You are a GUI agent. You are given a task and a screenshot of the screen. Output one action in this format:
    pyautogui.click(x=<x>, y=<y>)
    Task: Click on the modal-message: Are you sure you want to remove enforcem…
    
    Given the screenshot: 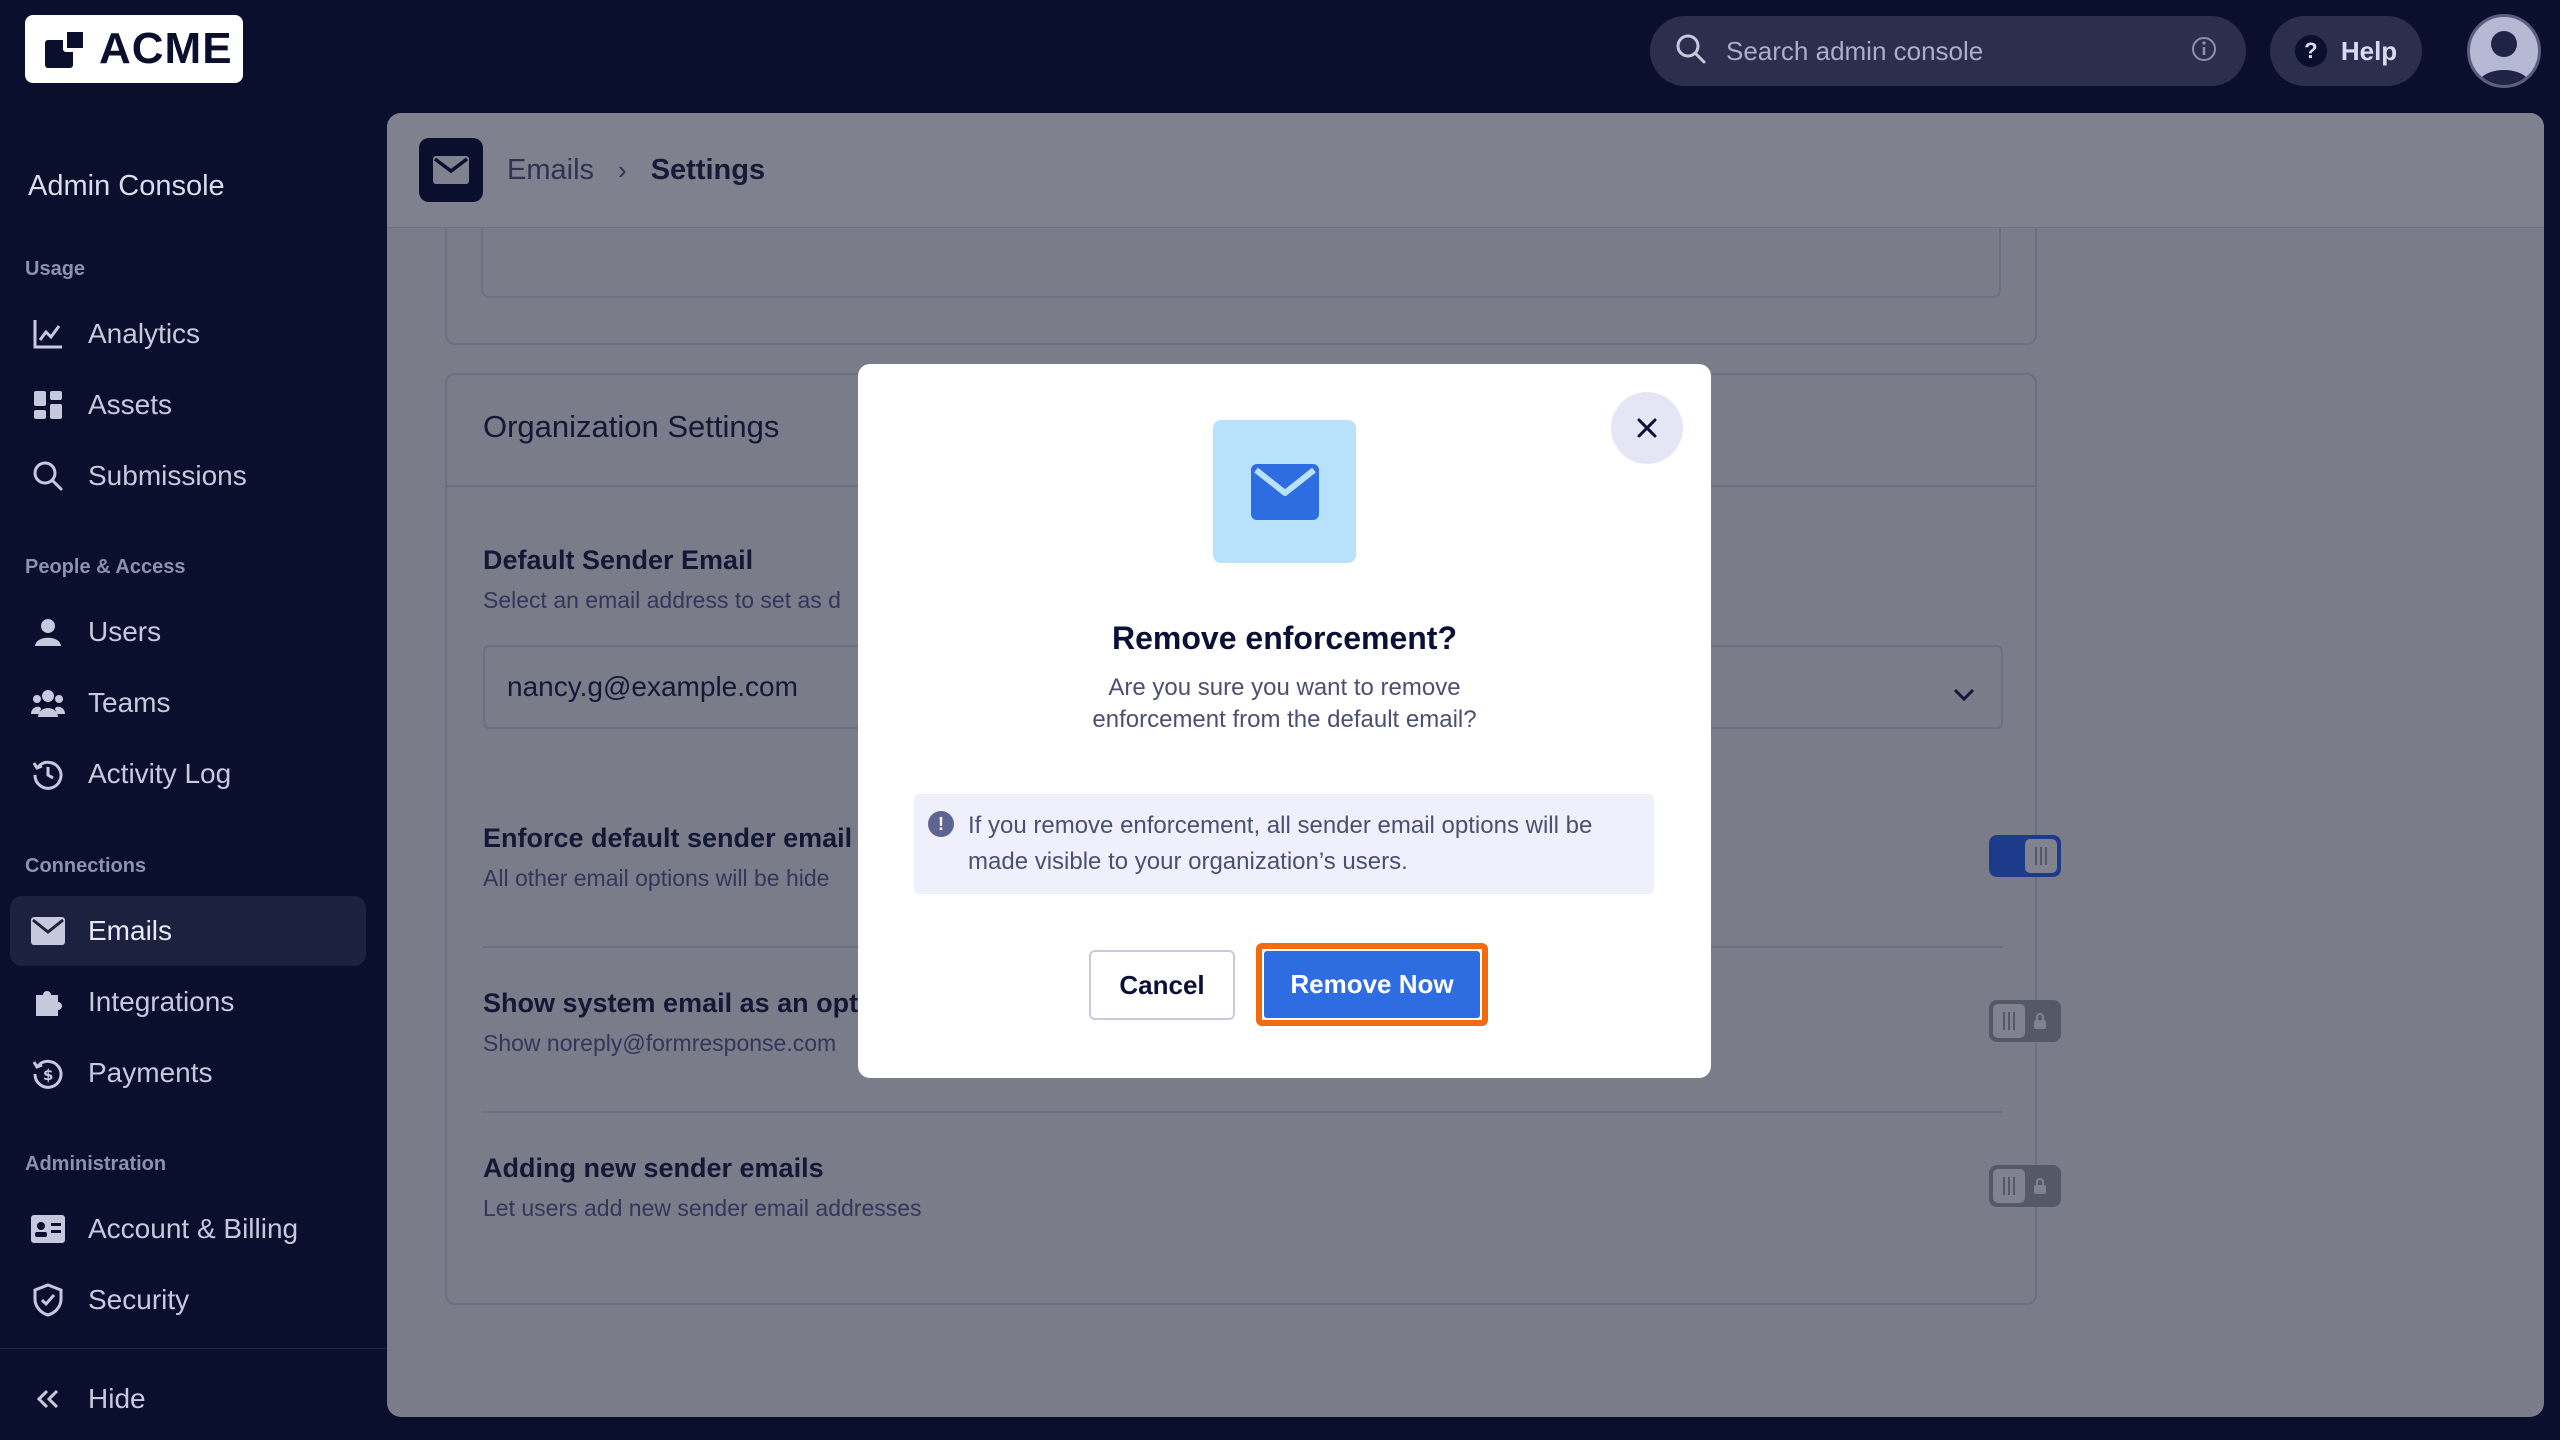 What is the action you would take?
    pyautogui.click(x=1284, y=703)
    